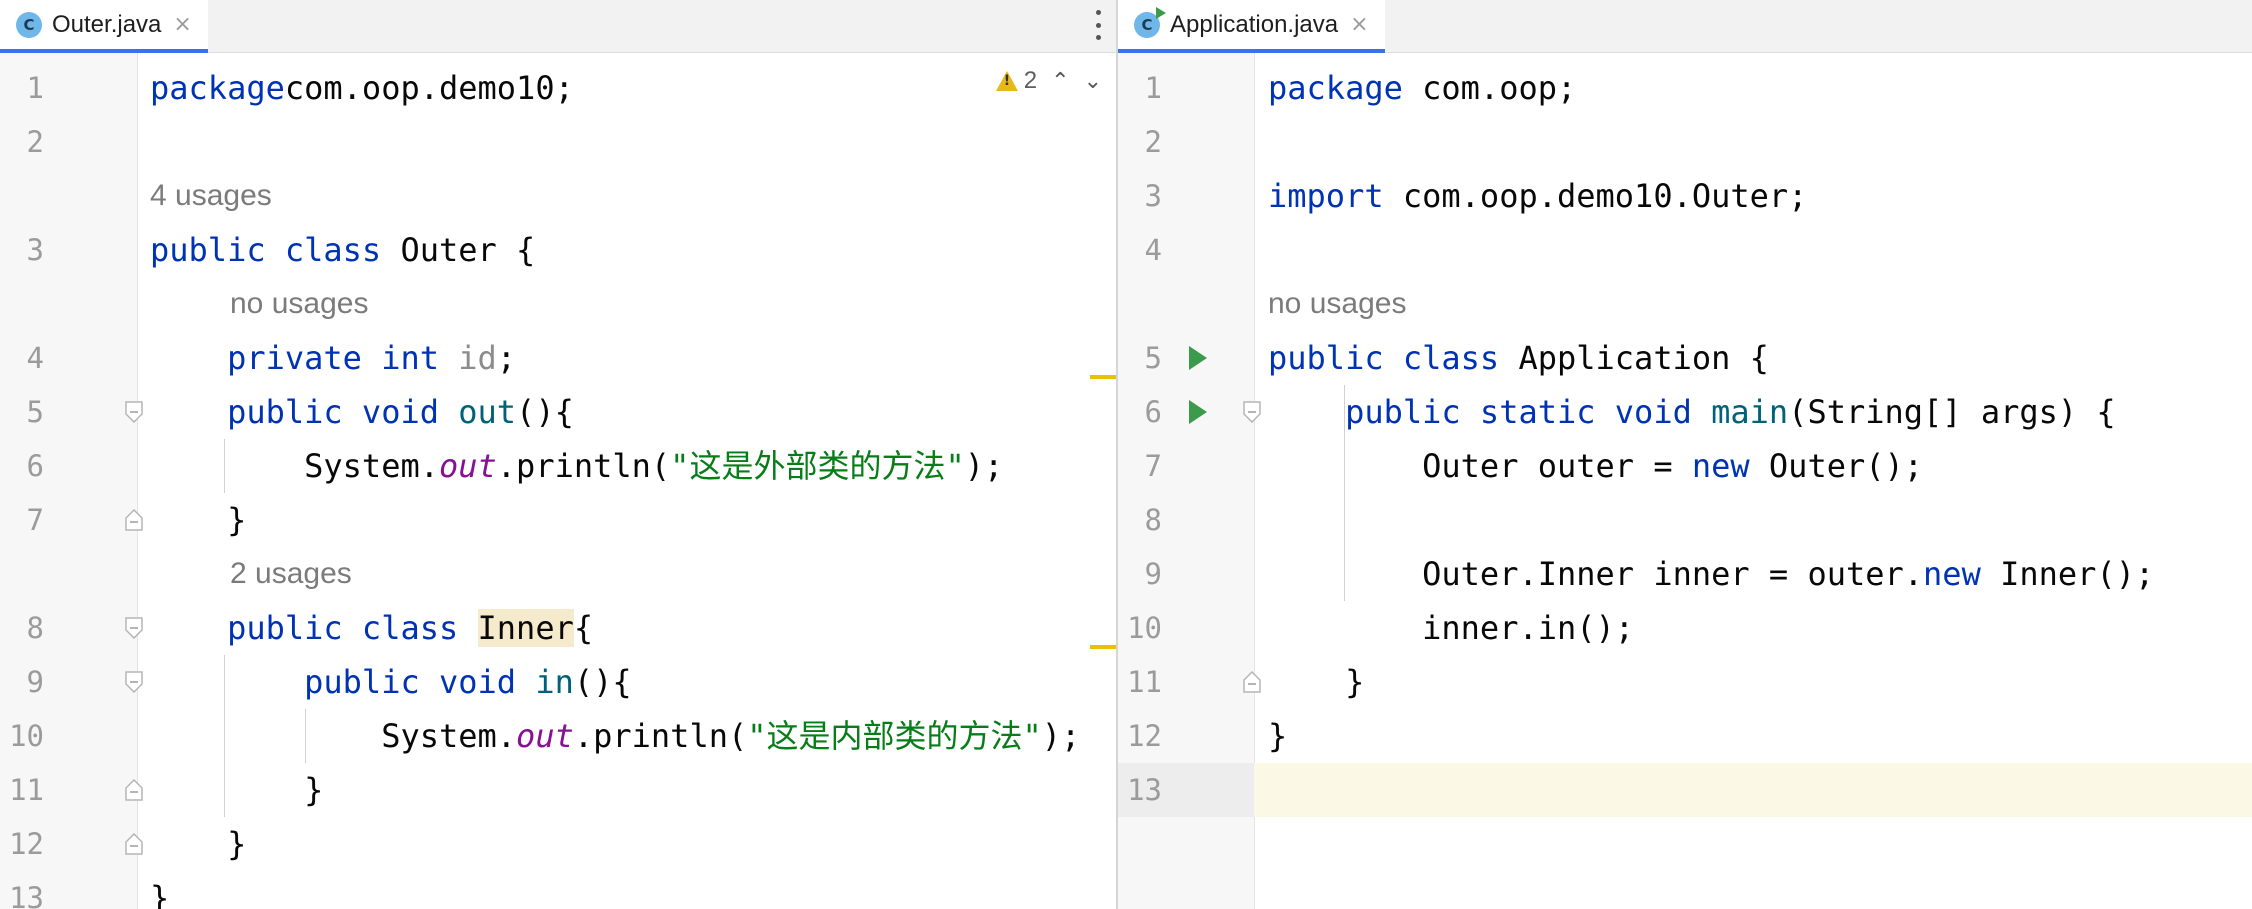 The image size is (2252, 909). What do you see at coordinates (1153, 196) in the screenshot?
I see `line-number: 3` at bounding box center [1153, 196].